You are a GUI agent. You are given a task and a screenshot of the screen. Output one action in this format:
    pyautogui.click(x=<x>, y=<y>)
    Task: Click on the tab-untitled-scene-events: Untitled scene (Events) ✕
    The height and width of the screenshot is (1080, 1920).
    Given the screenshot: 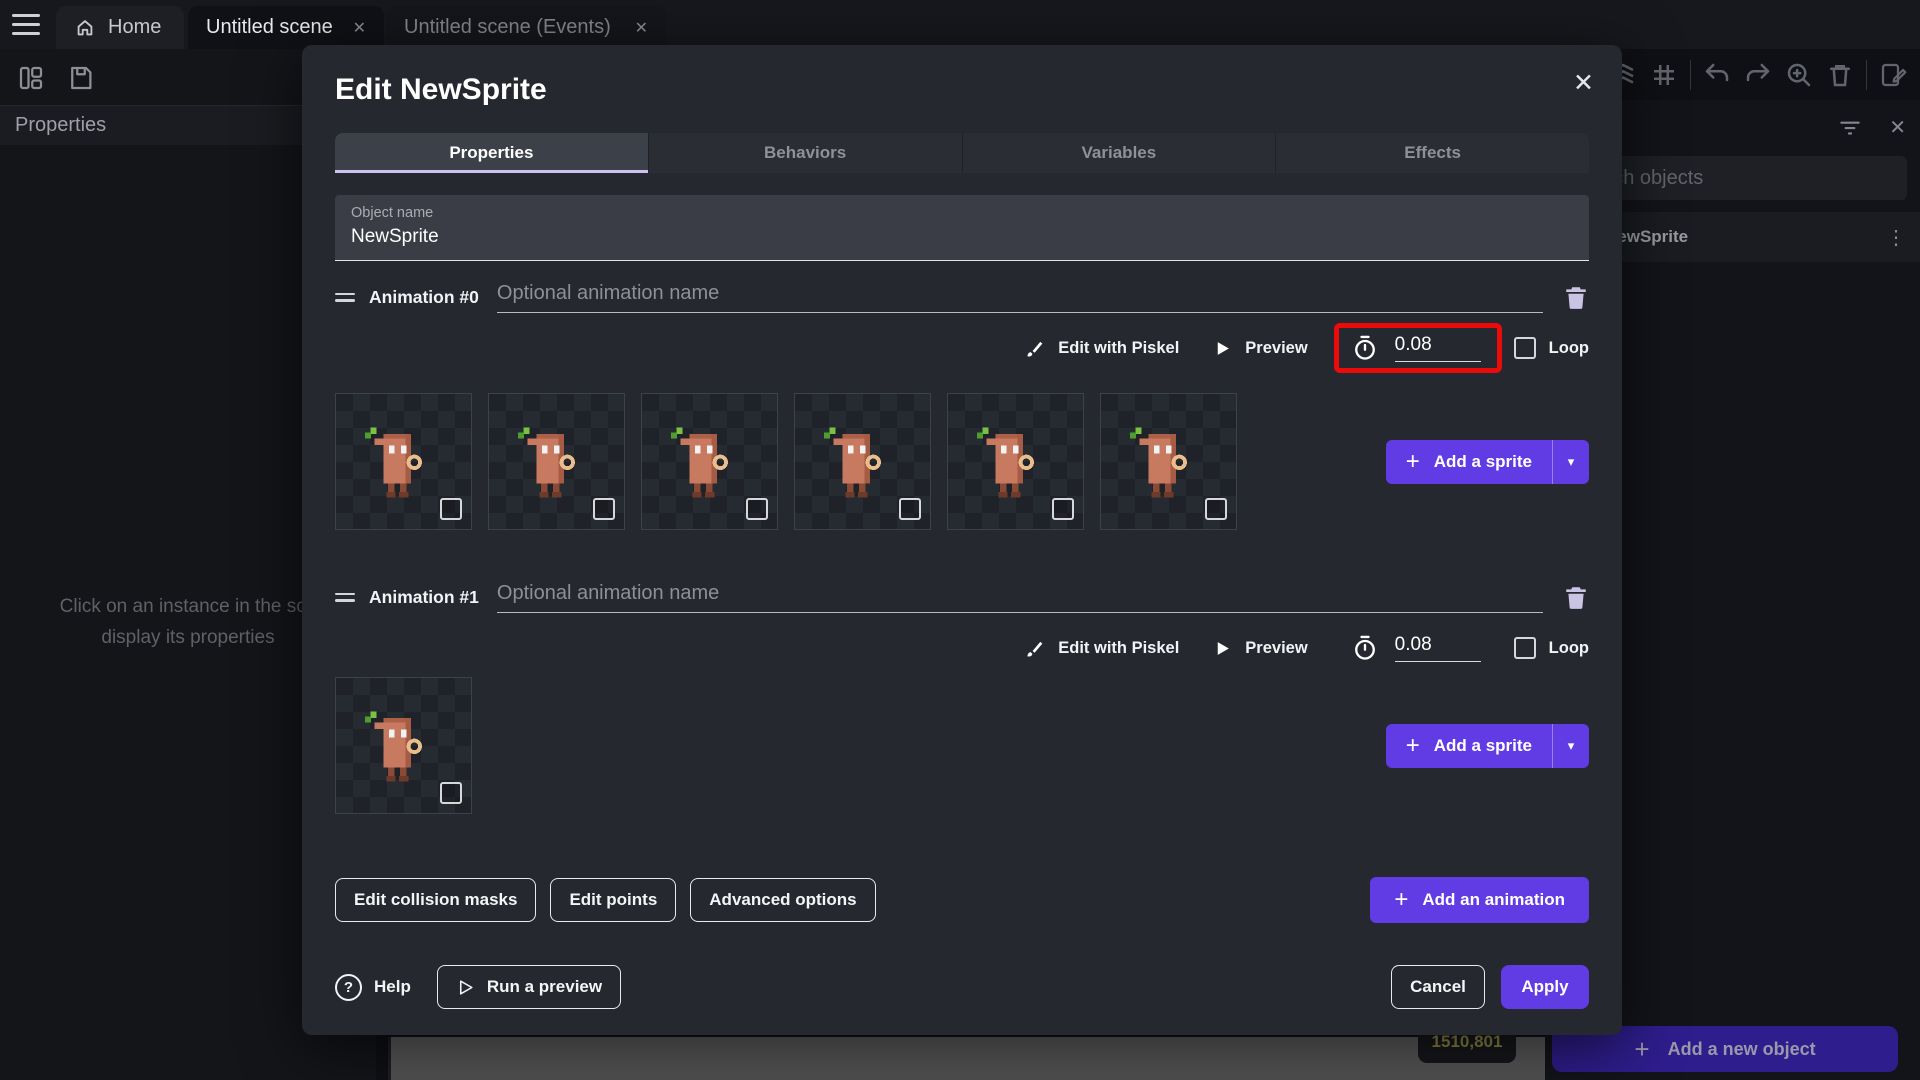 What is the action you would take?
    pyautogui.click(x=526, y=27)
    